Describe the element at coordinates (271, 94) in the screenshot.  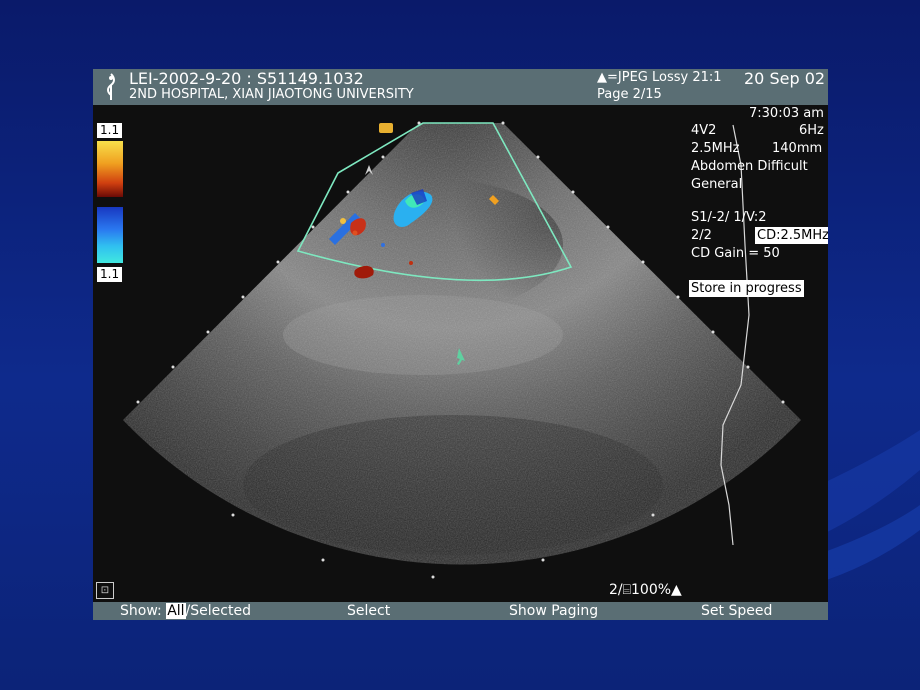
I see `institution-name: 2ND HOSPITAL, XIAN JIAOTONG UNIVERSITY` at that location.